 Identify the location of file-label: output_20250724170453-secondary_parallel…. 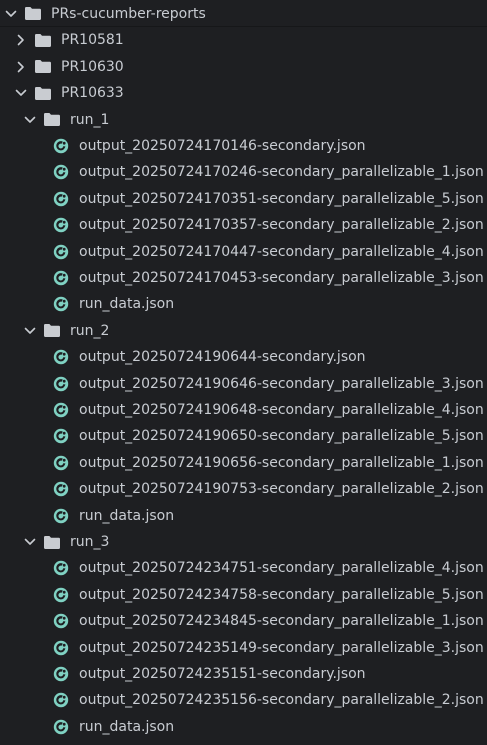
(281, 278).